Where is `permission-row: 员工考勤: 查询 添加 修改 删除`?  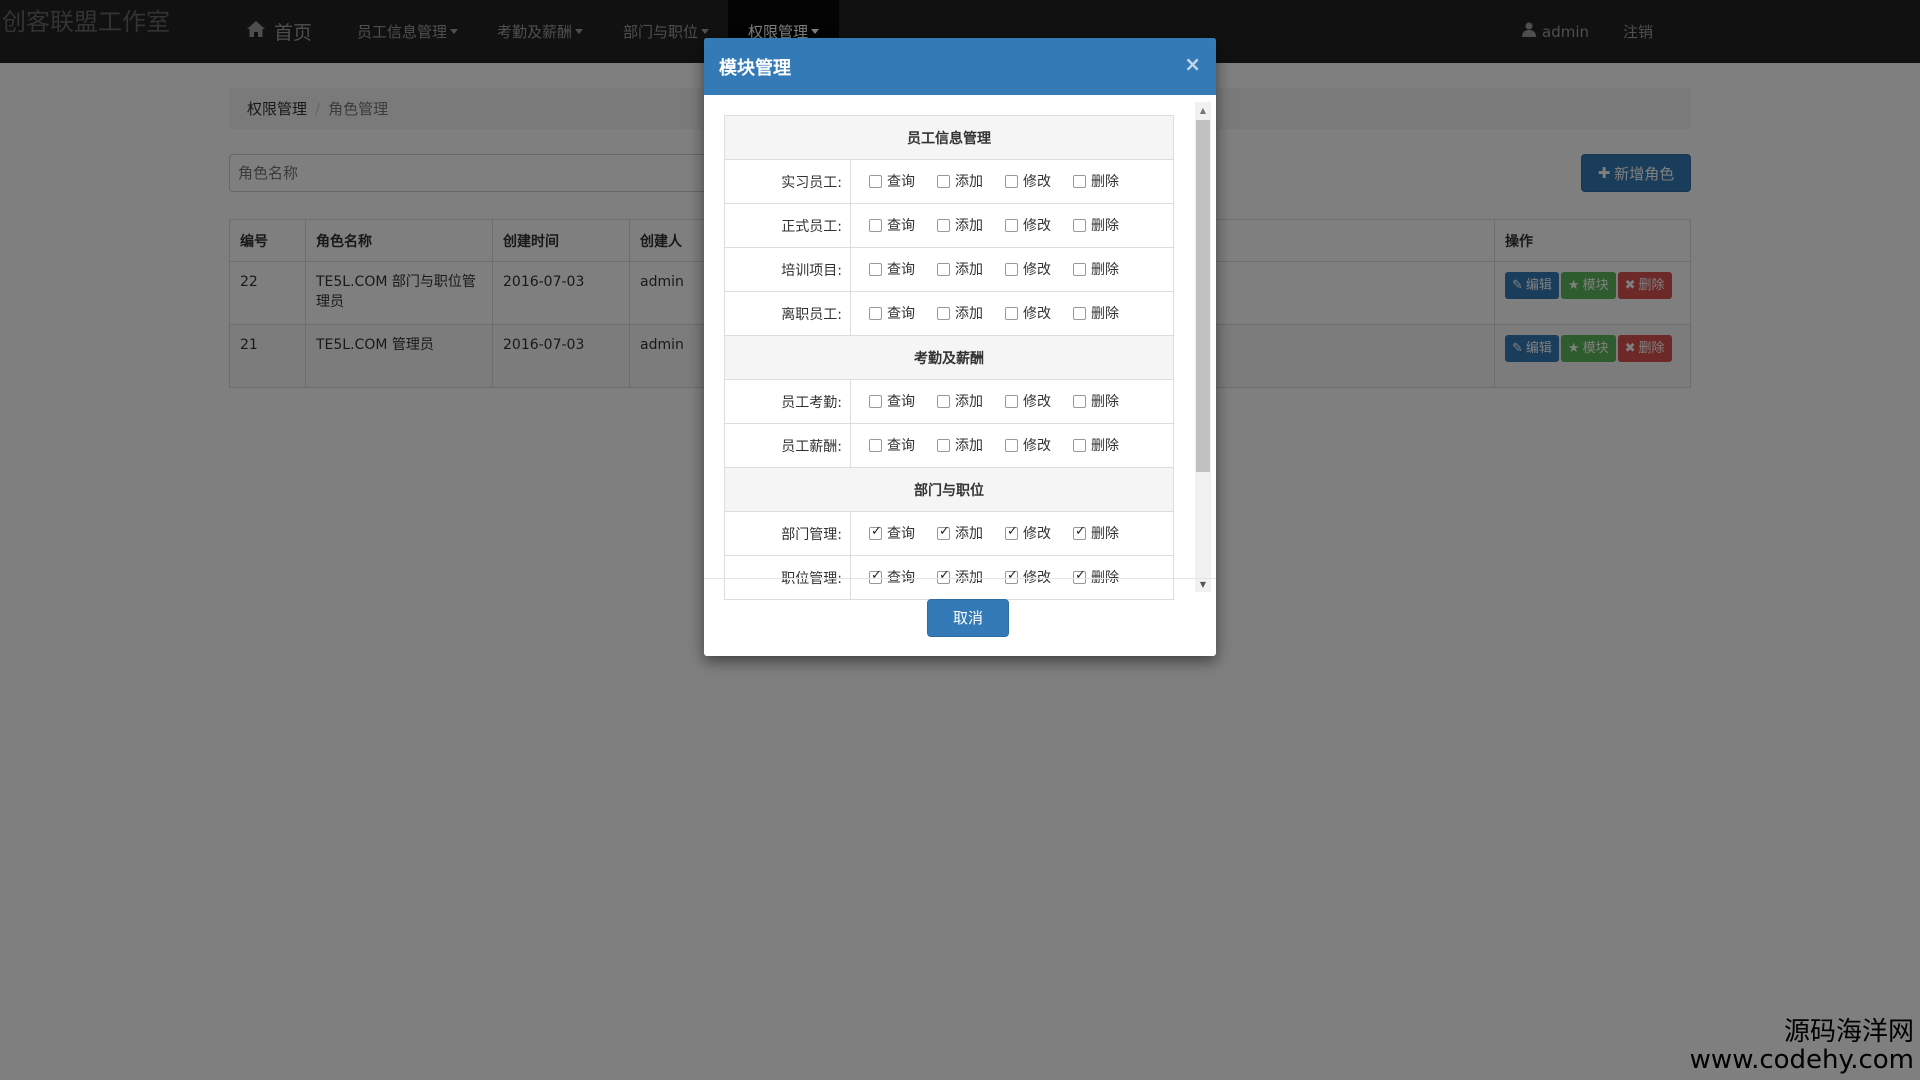 permission-row: 员工考勤: 查询 添加 修改 删除 is located at coordinates (949, 401).